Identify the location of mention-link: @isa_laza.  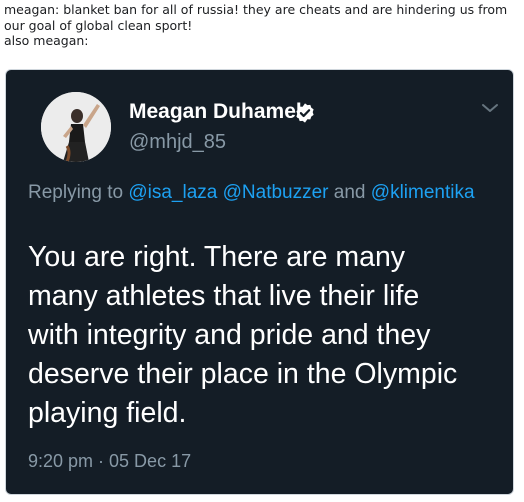
(172, 192).